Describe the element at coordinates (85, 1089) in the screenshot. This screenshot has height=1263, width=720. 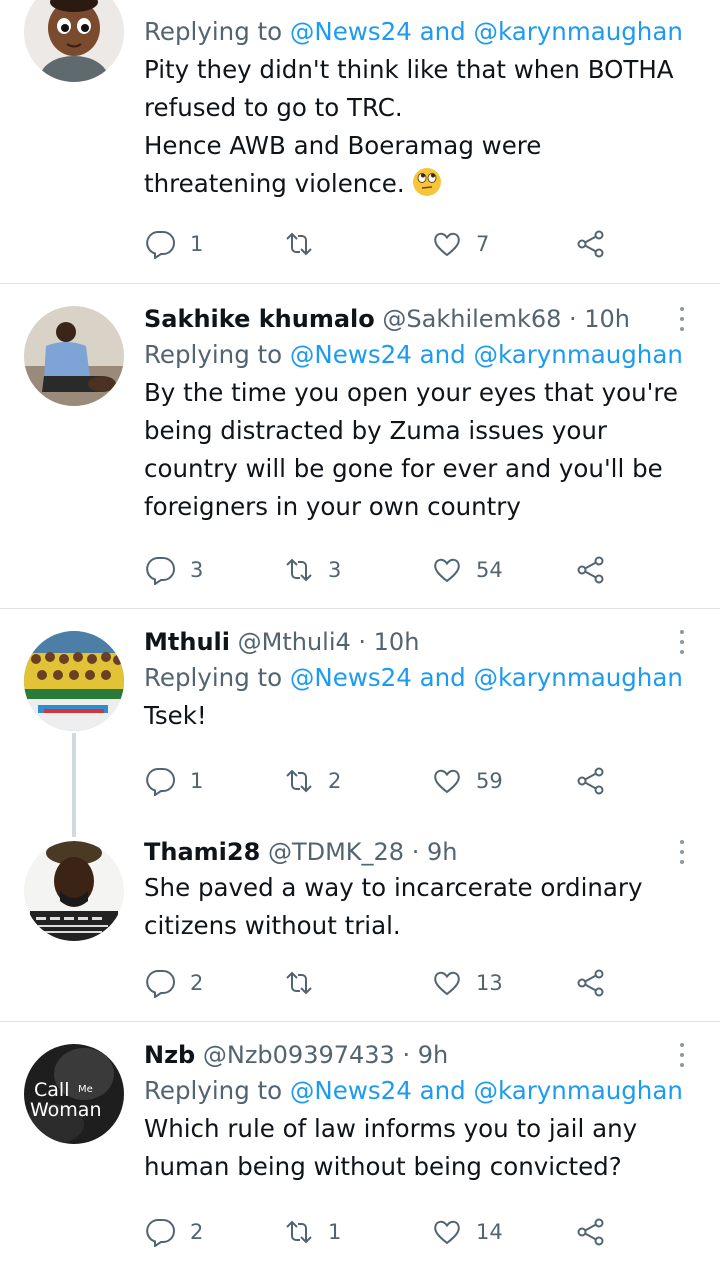
I see `avatar-text-me: Me` at that location.